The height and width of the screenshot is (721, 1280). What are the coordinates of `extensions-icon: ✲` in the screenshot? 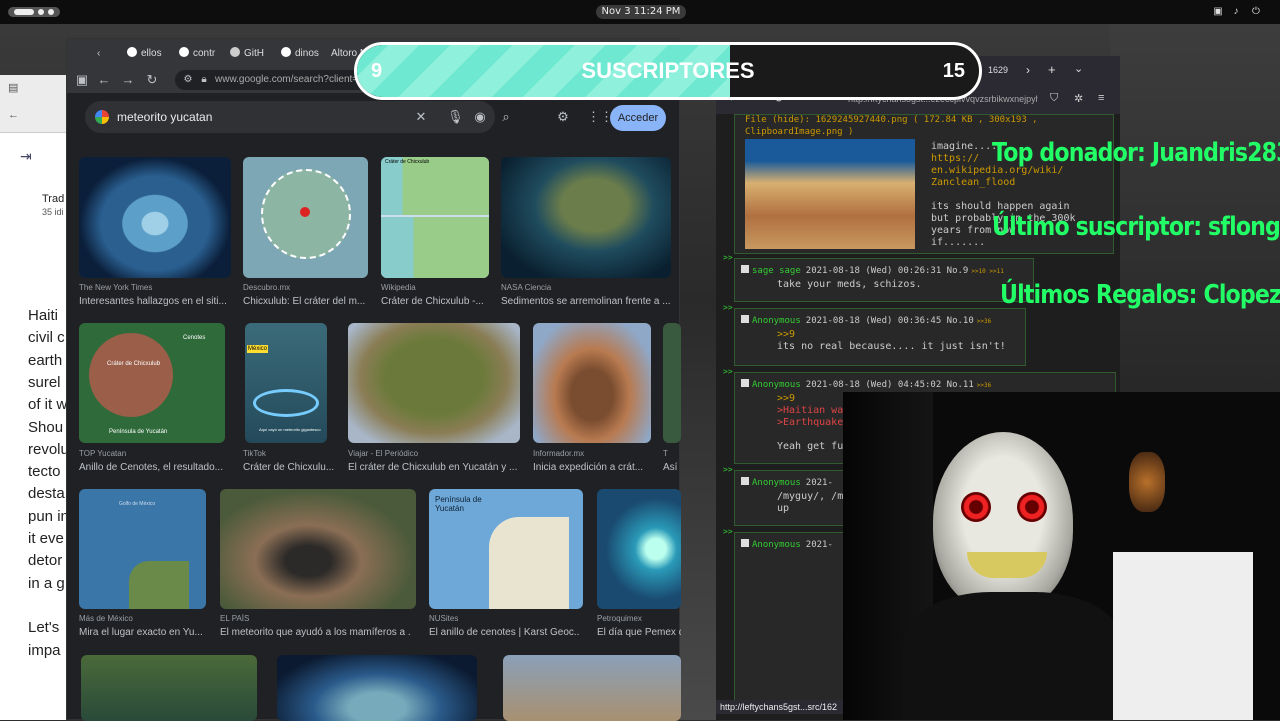 It's located at (1078, 98).